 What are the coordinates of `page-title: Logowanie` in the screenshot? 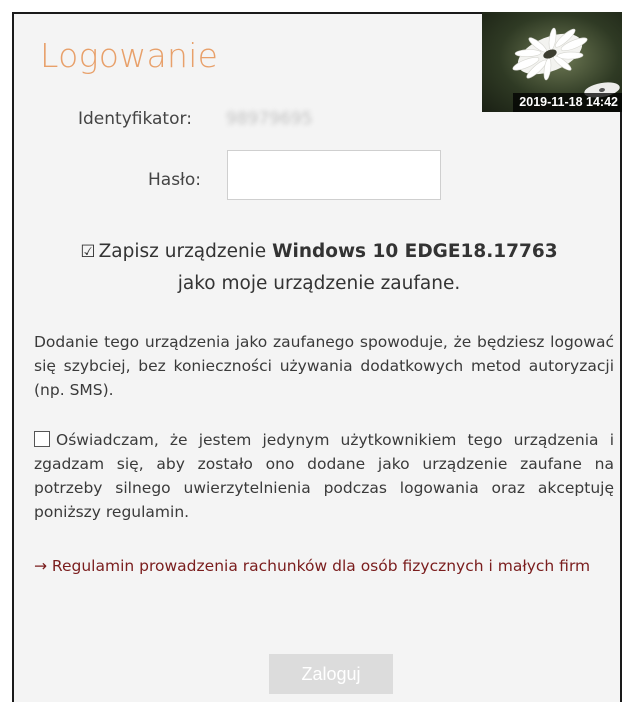 It's located at (129, 55).